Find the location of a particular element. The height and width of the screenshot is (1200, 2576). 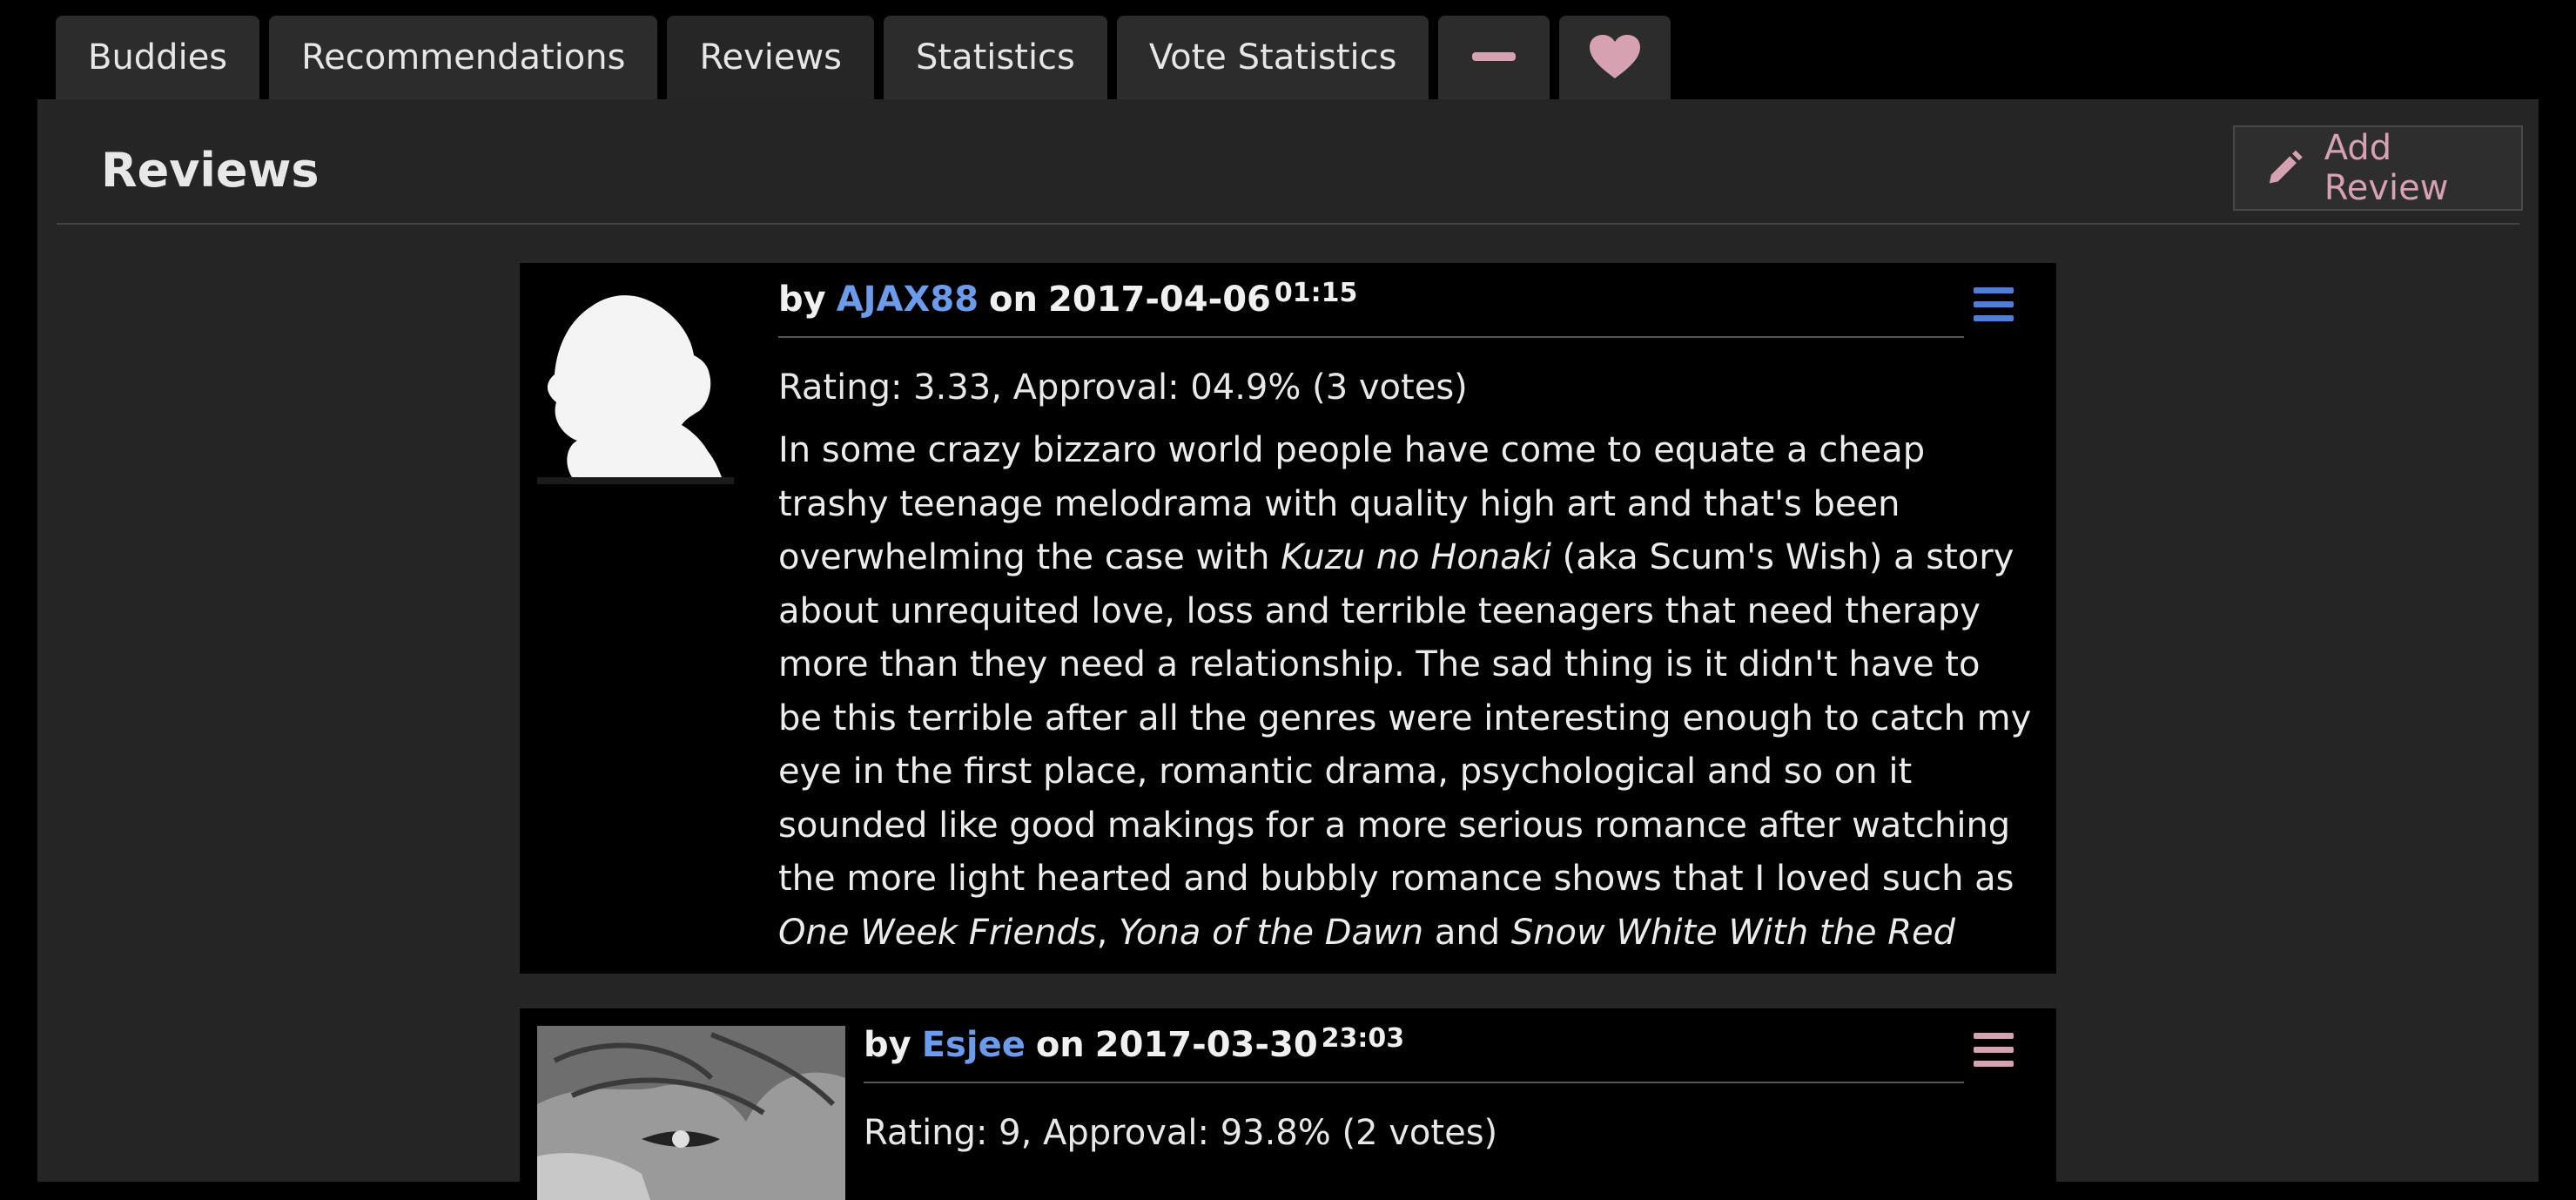

review-title-reference: Kuzu no Honaki is located at coordinates (1416, 557).